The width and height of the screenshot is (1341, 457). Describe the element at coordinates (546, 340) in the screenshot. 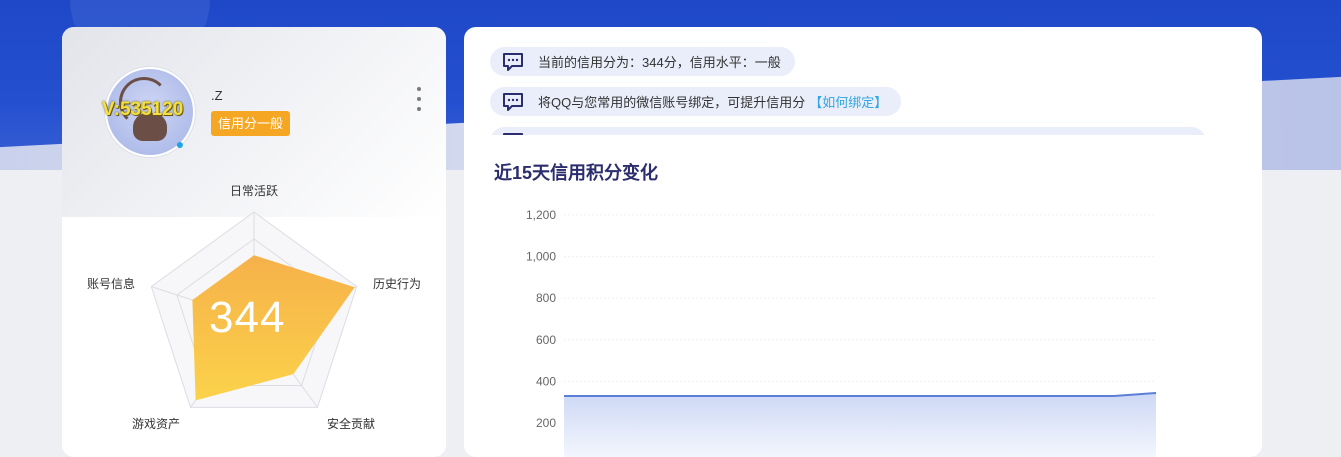

I see `y-tick-label: 600` at that location.